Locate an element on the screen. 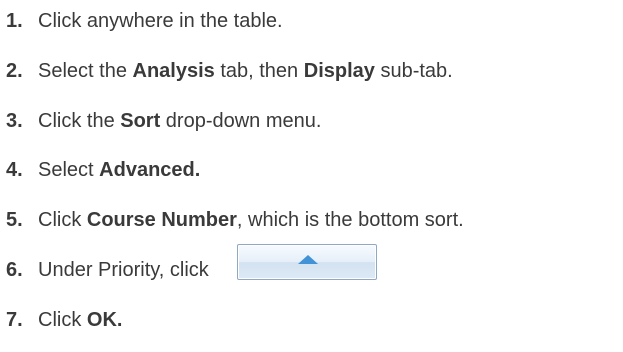  display-subtab-label: Display is located at coordinates (339, 71).